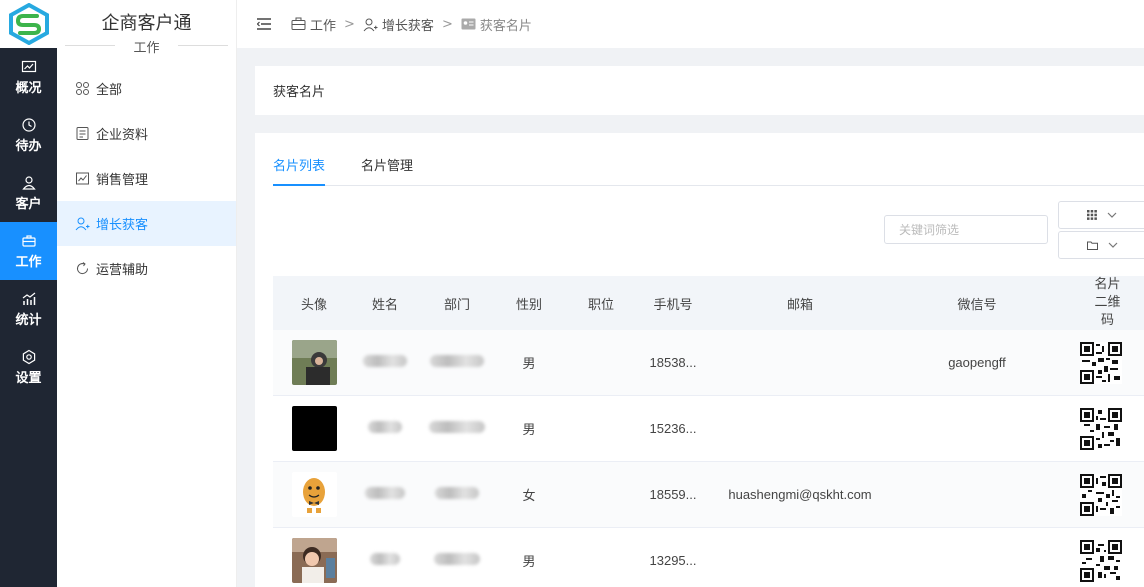  I want to click on sidebar-item-sales: 销售管理, so click(146, 178).